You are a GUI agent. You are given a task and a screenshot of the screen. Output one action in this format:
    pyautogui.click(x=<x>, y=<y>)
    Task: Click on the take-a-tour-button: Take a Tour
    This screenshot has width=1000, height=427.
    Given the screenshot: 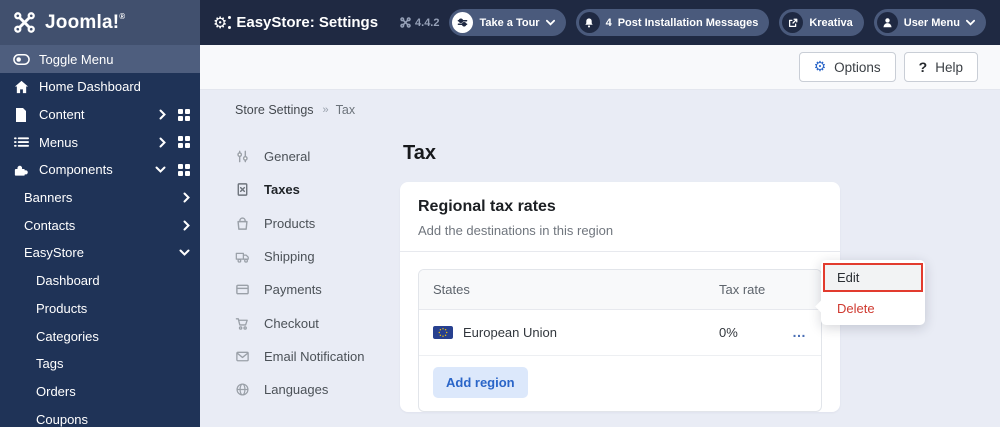 What is the action you would take?
    pyautogui.click(x=507, y=22)
    